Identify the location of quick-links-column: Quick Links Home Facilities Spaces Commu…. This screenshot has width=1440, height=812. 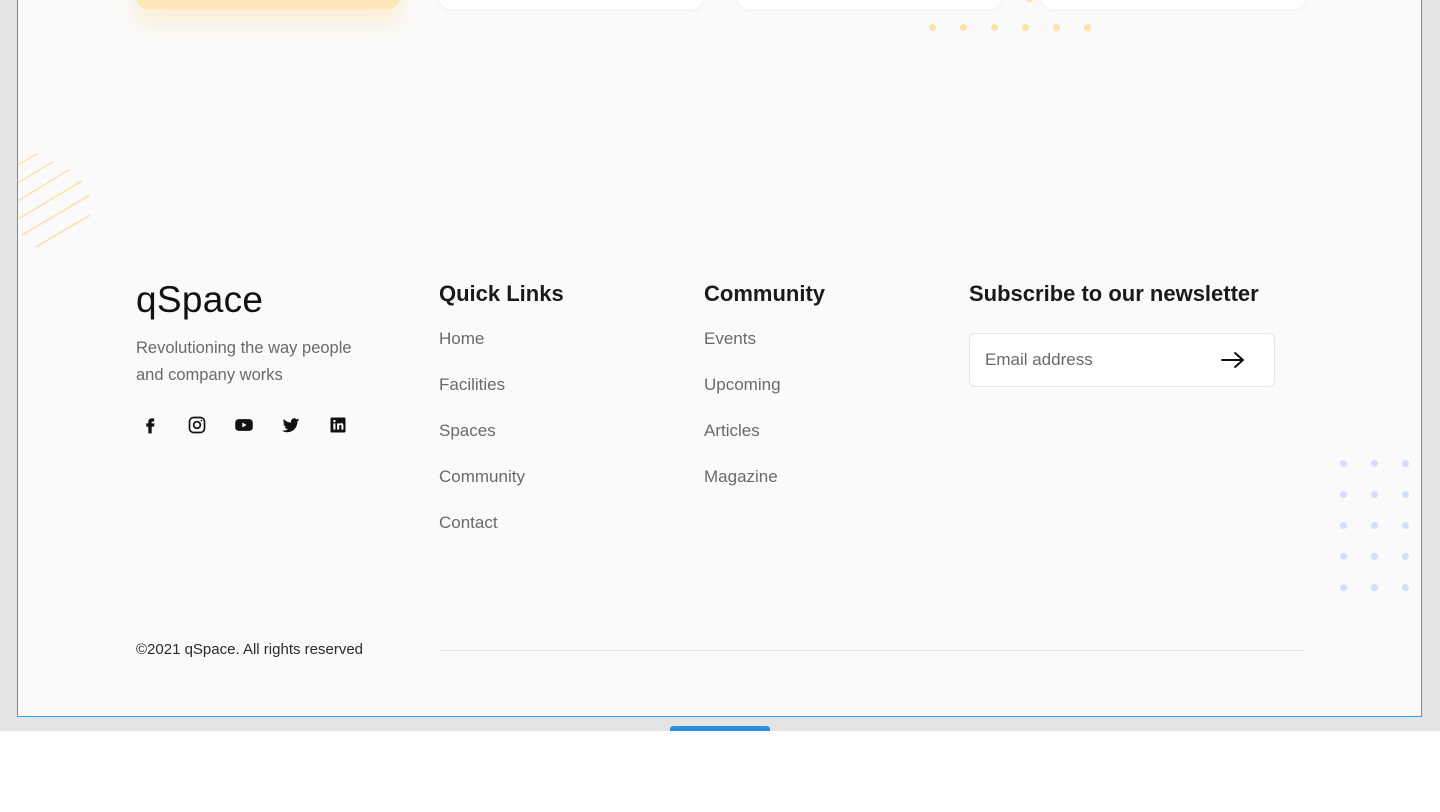
(501, 417).